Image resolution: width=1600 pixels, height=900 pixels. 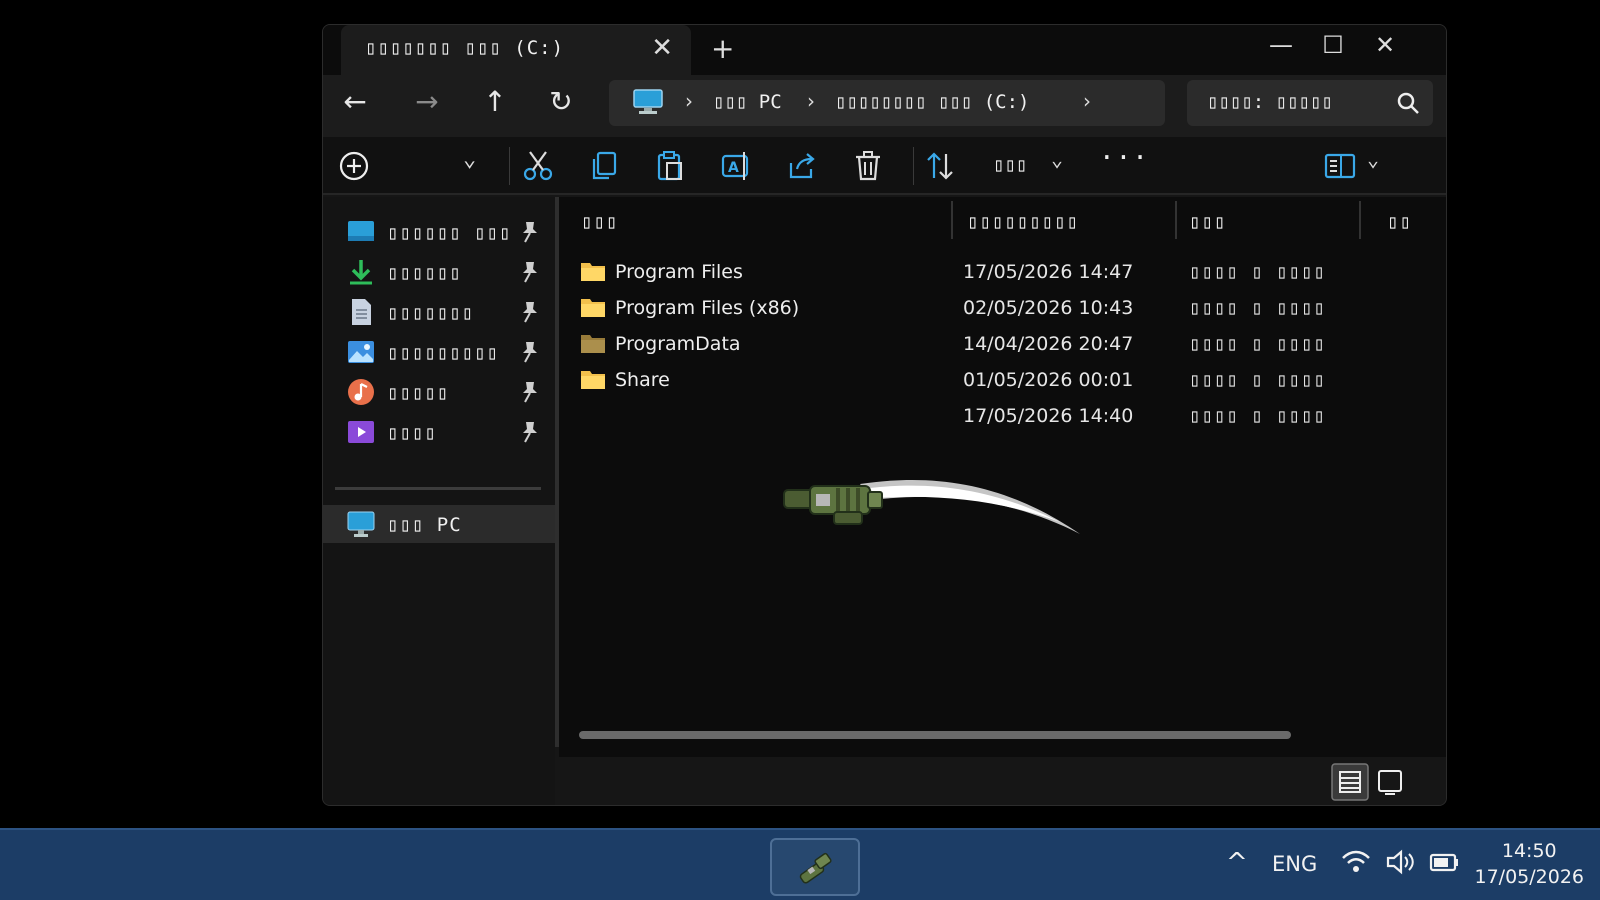 I want to click on wifi-icon, so click(x=1356, y=862).